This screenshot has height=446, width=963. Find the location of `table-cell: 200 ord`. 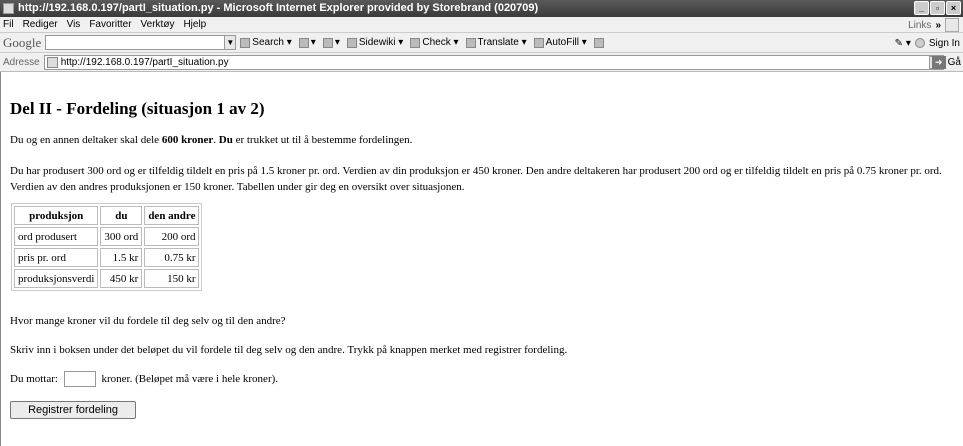

table-cell: 200 ord is located at coordinates (172, 236).